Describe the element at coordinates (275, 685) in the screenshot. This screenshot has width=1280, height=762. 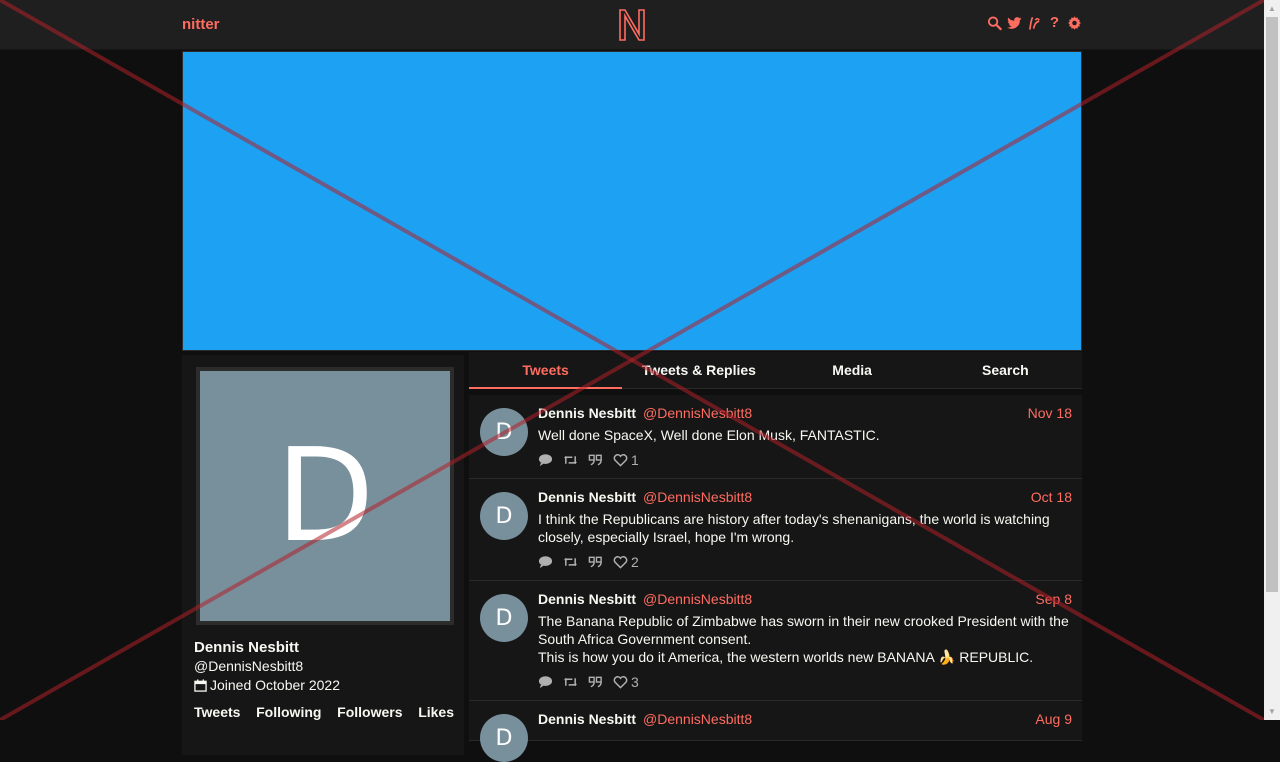
I see `joined-text: Joined October 2022` at that location.